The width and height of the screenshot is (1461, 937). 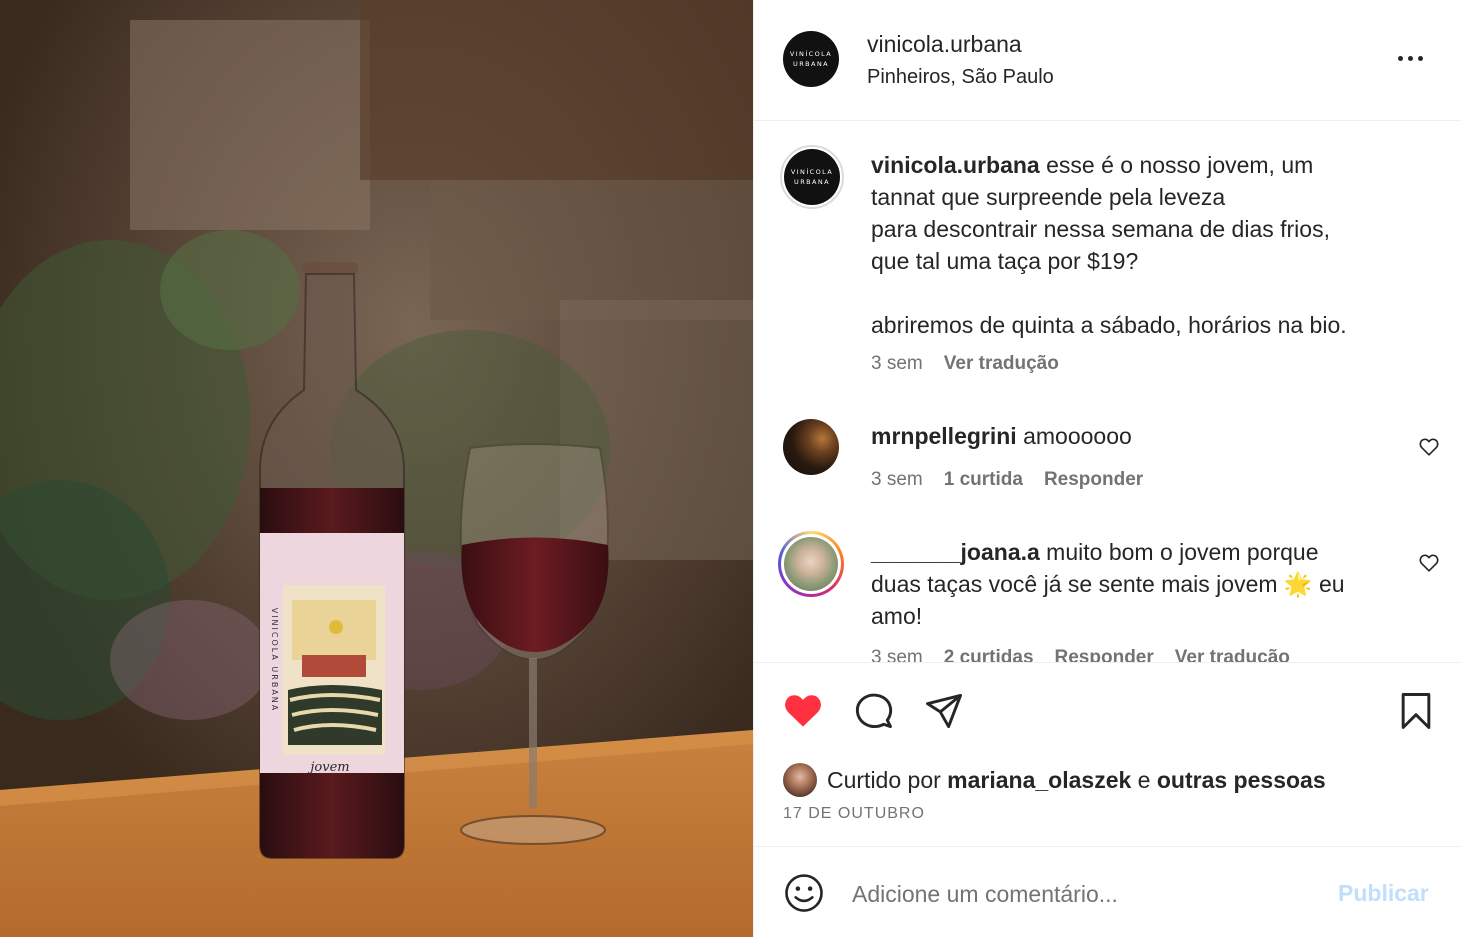 I want to click on comment-body-4: amo!, so click(x=897, y=616).